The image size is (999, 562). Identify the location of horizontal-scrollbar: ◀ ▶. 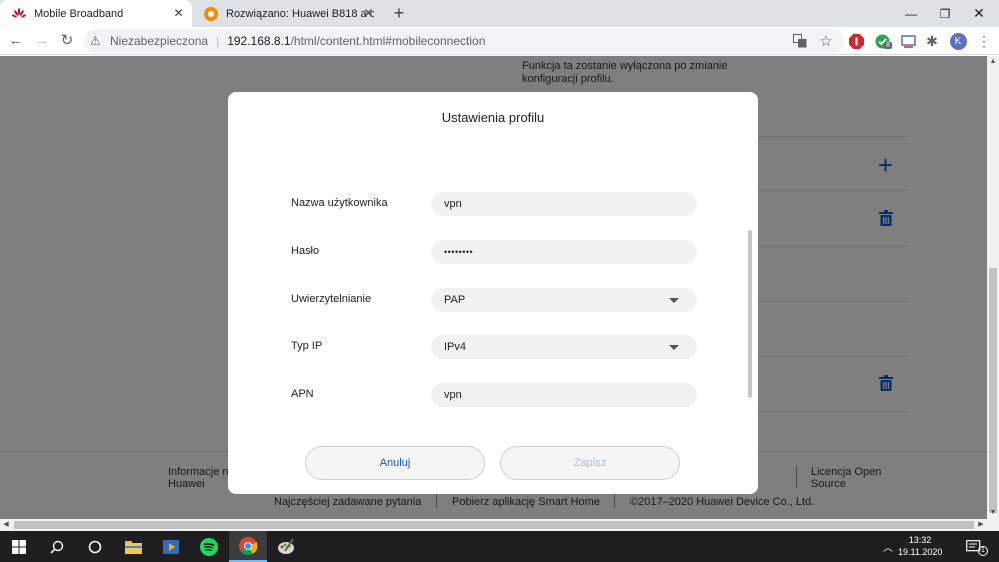
(499, 525).